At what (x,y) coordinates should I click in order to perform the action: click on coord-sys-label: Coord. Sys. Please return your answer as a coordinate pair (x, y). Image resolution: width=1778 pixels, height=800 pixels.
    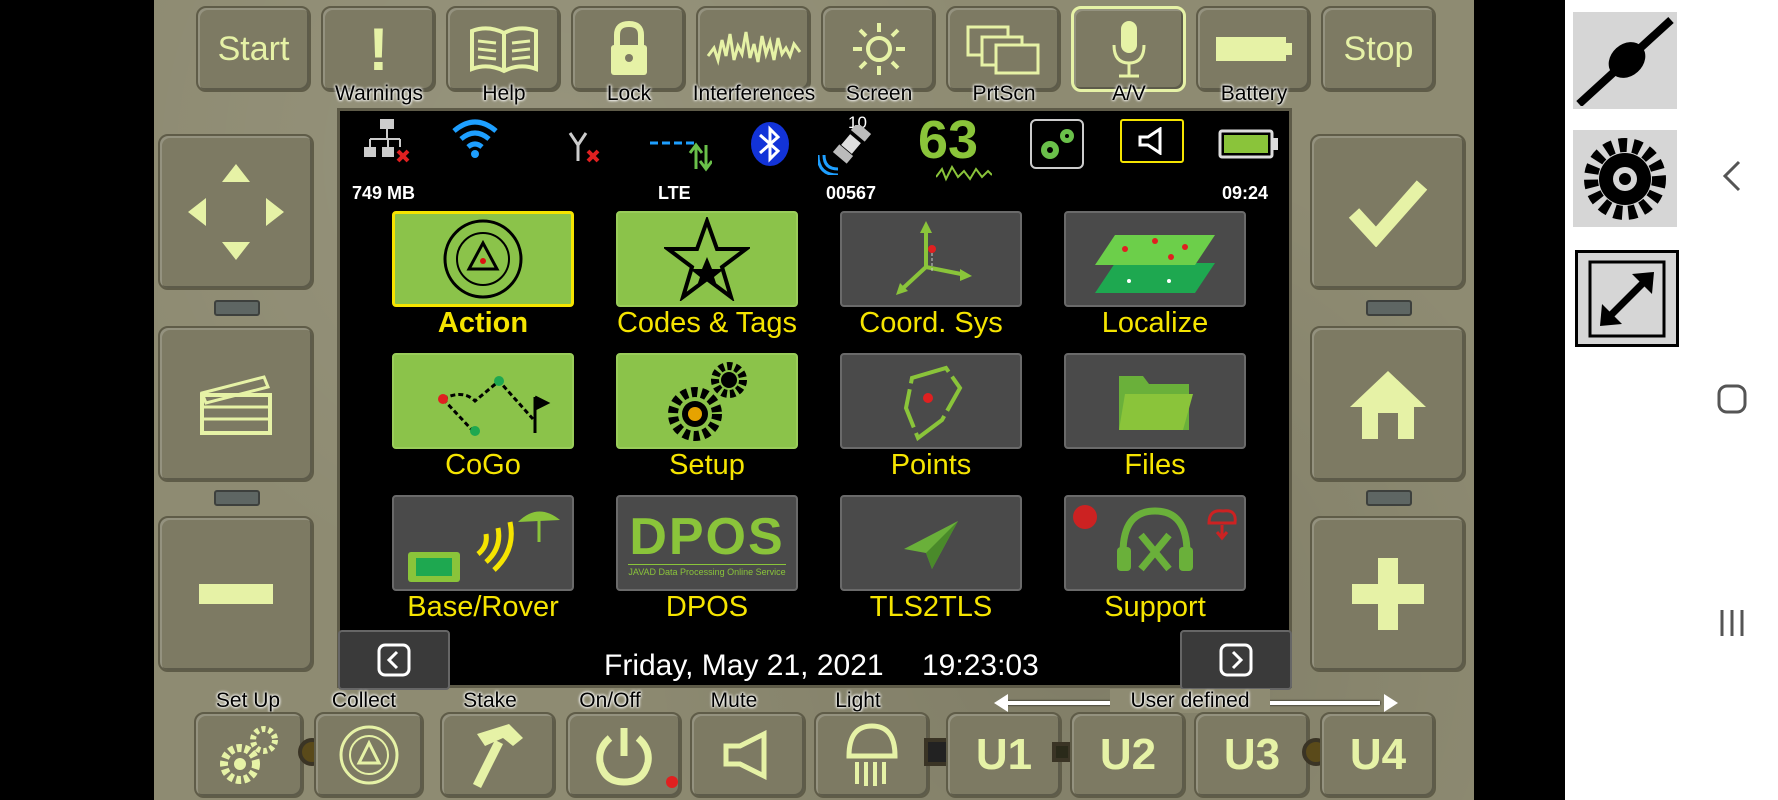
    Looking at the image, I should click on (931, 323).